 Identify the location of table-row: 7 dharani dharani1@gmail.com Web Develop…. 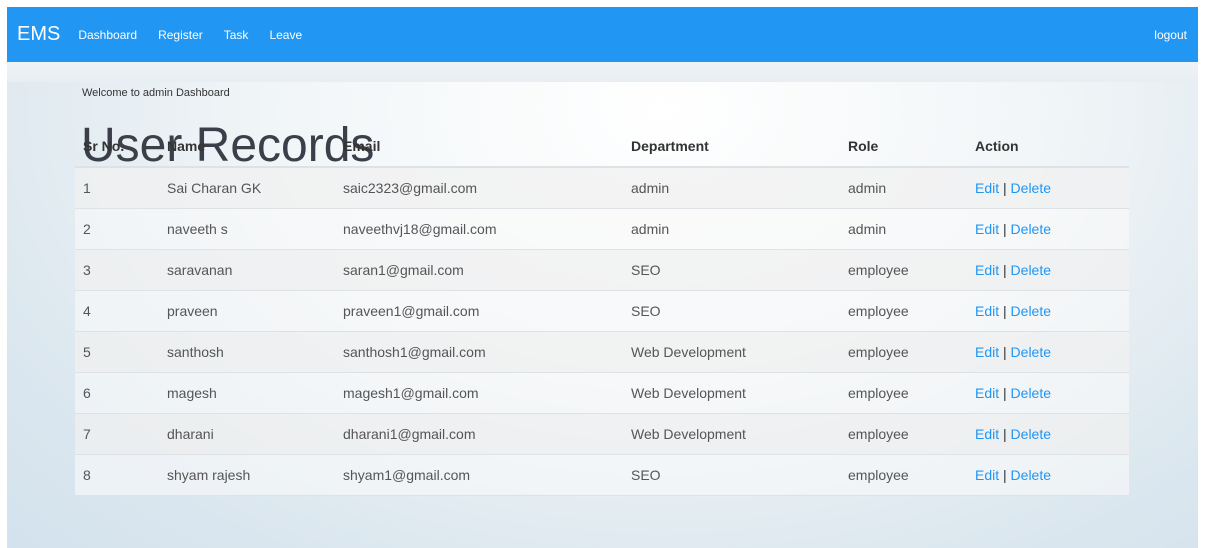
(602, 434).